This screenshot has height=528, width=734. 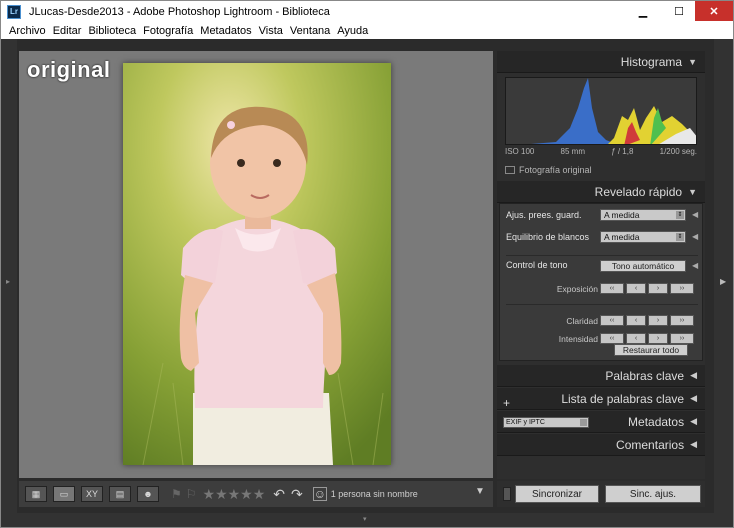 I want to click on right-arrow-icon: ▶, so click(x=723, y=281).